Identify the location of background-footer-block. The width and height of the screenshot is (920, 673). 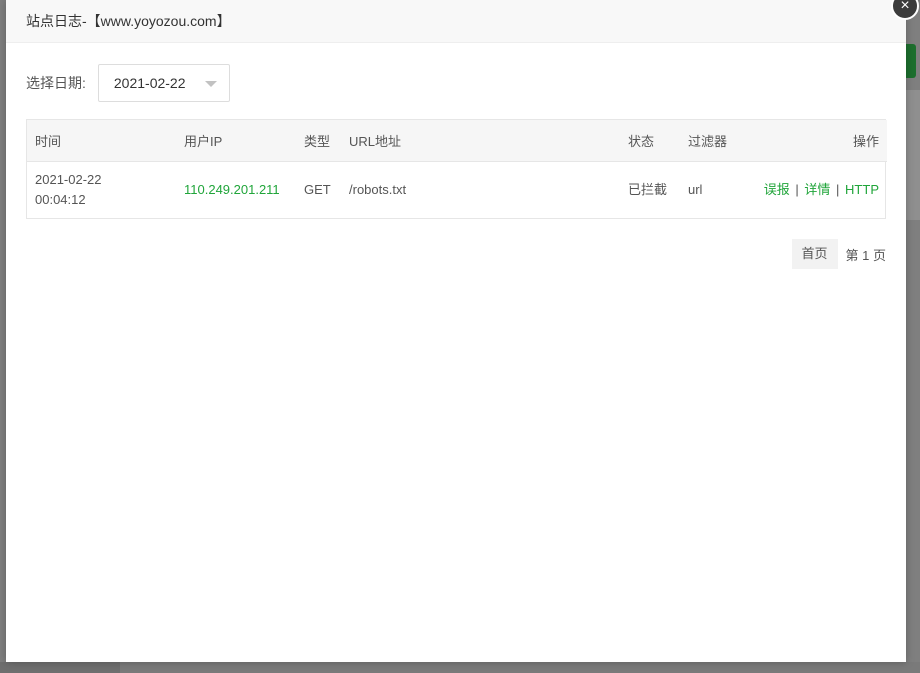
(60, 667).